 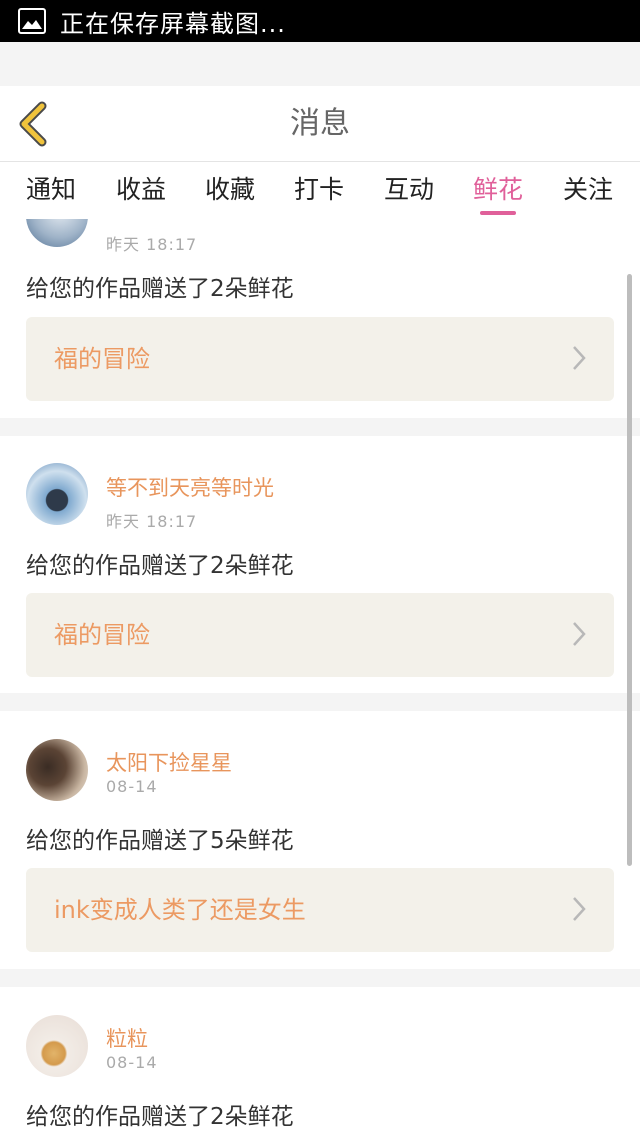 I want to click on work-link: ink变成人类了还是女生, so click(x=320, y=910).